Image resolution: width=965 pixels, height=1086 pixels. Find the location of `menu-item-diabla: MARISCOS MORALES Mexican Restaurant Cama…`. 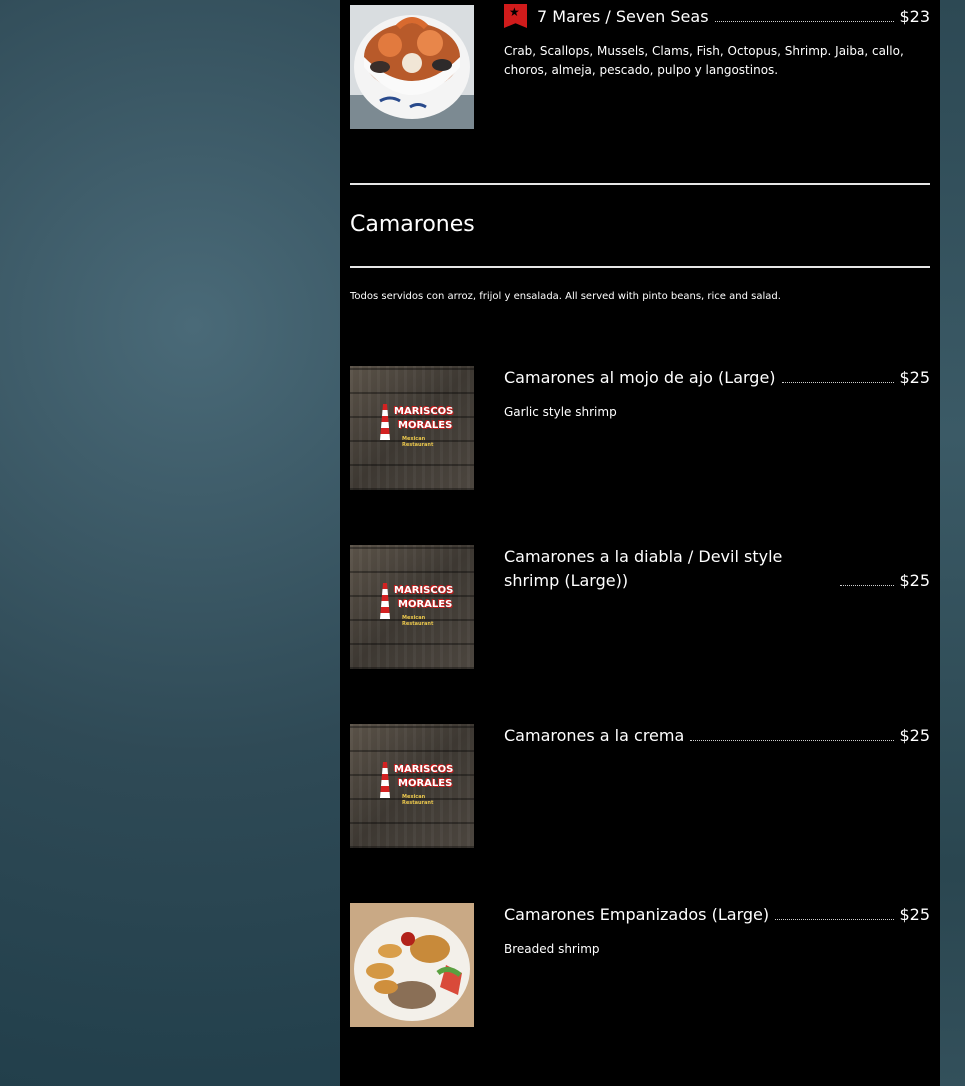

menu-item-diabla: MARISCOS MORALES Mexican Restaurant Cama… is located at coordinates (640, 610).